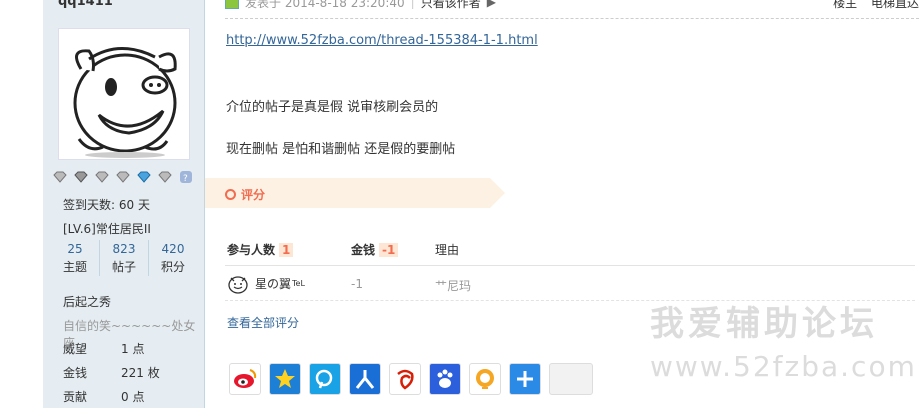  I want to click on rating-title-text: 评分, so click(253, 195).